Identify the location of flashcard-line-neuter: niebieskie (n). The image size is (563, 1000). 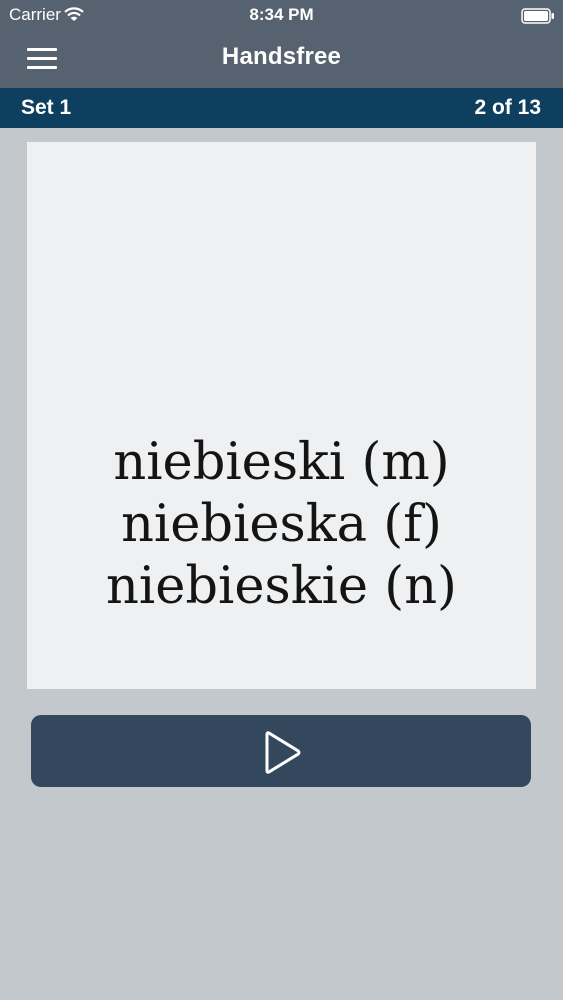
(281, 586).